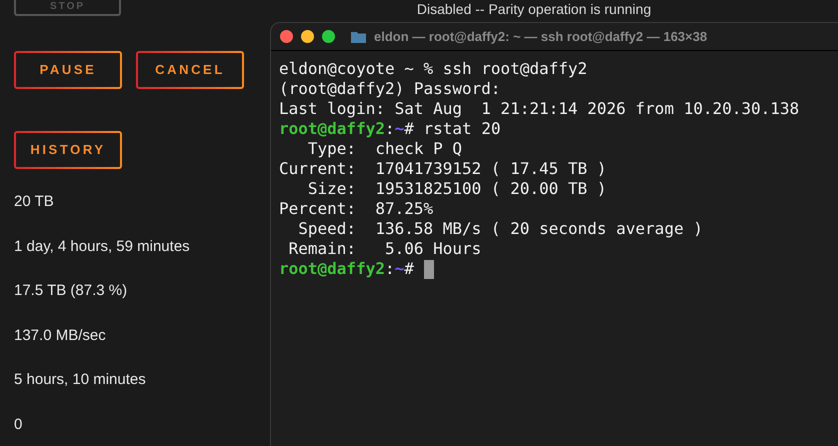 Image resolution: width=838 pixels, height=446 pixels. I want to click on maximize-icon, so click(328, 36).